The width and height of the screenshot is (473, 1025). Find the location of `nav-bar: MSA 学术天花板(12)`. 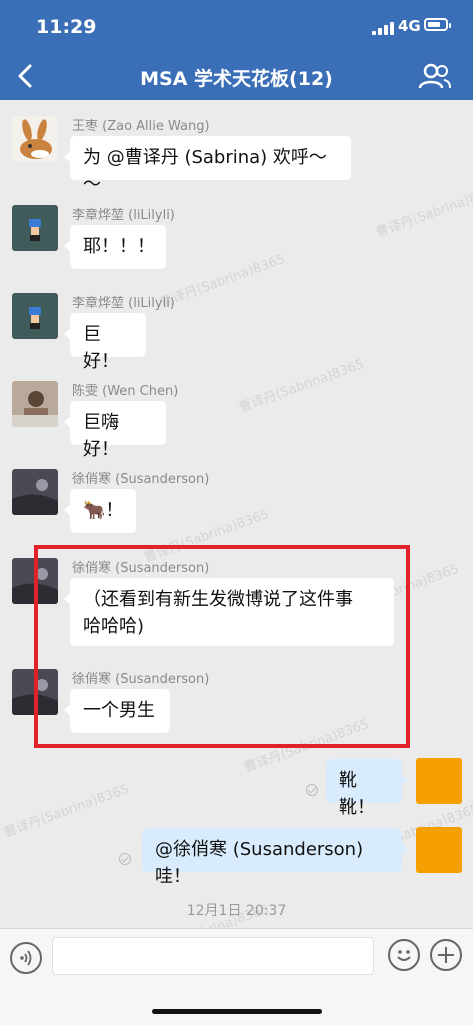

nav-bar: MSA 学术天花板(12) is located at coordinates (236, 76).